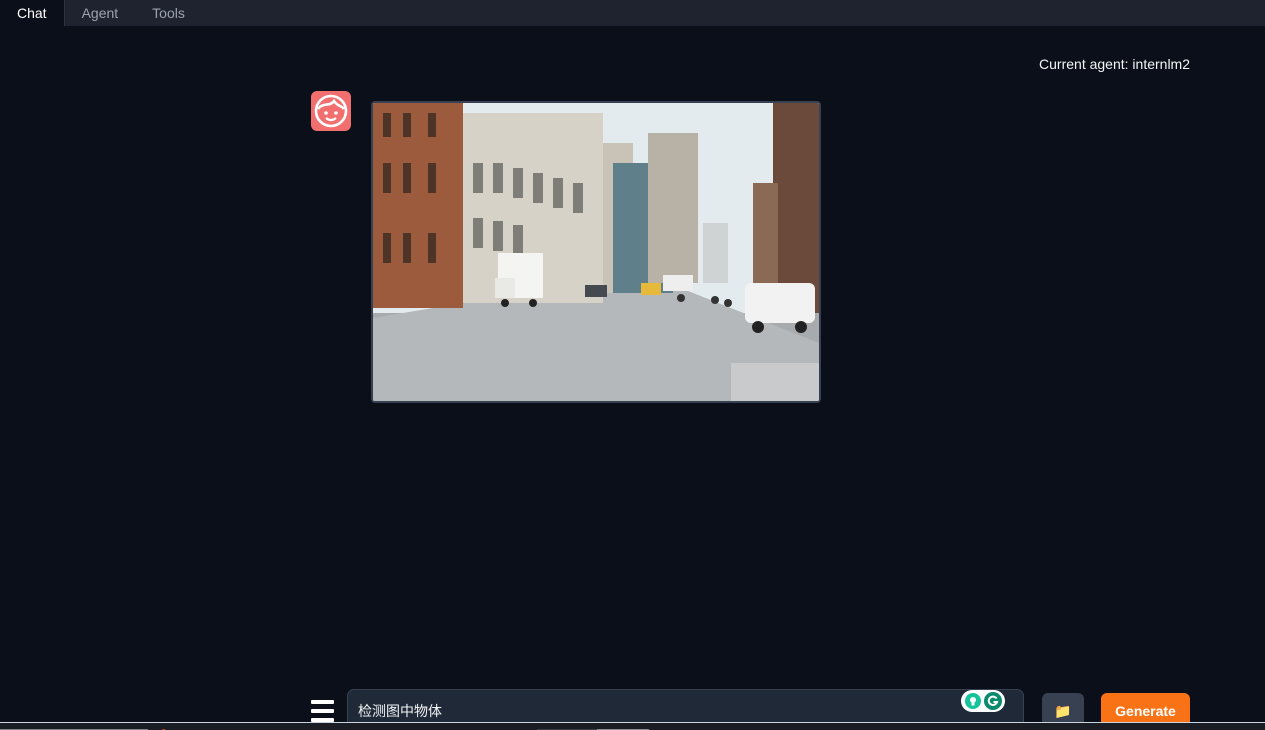 Image resolution: width=1265 pixels, height=730 pixels. I want to click on bot-avatar, so click(331, 111).